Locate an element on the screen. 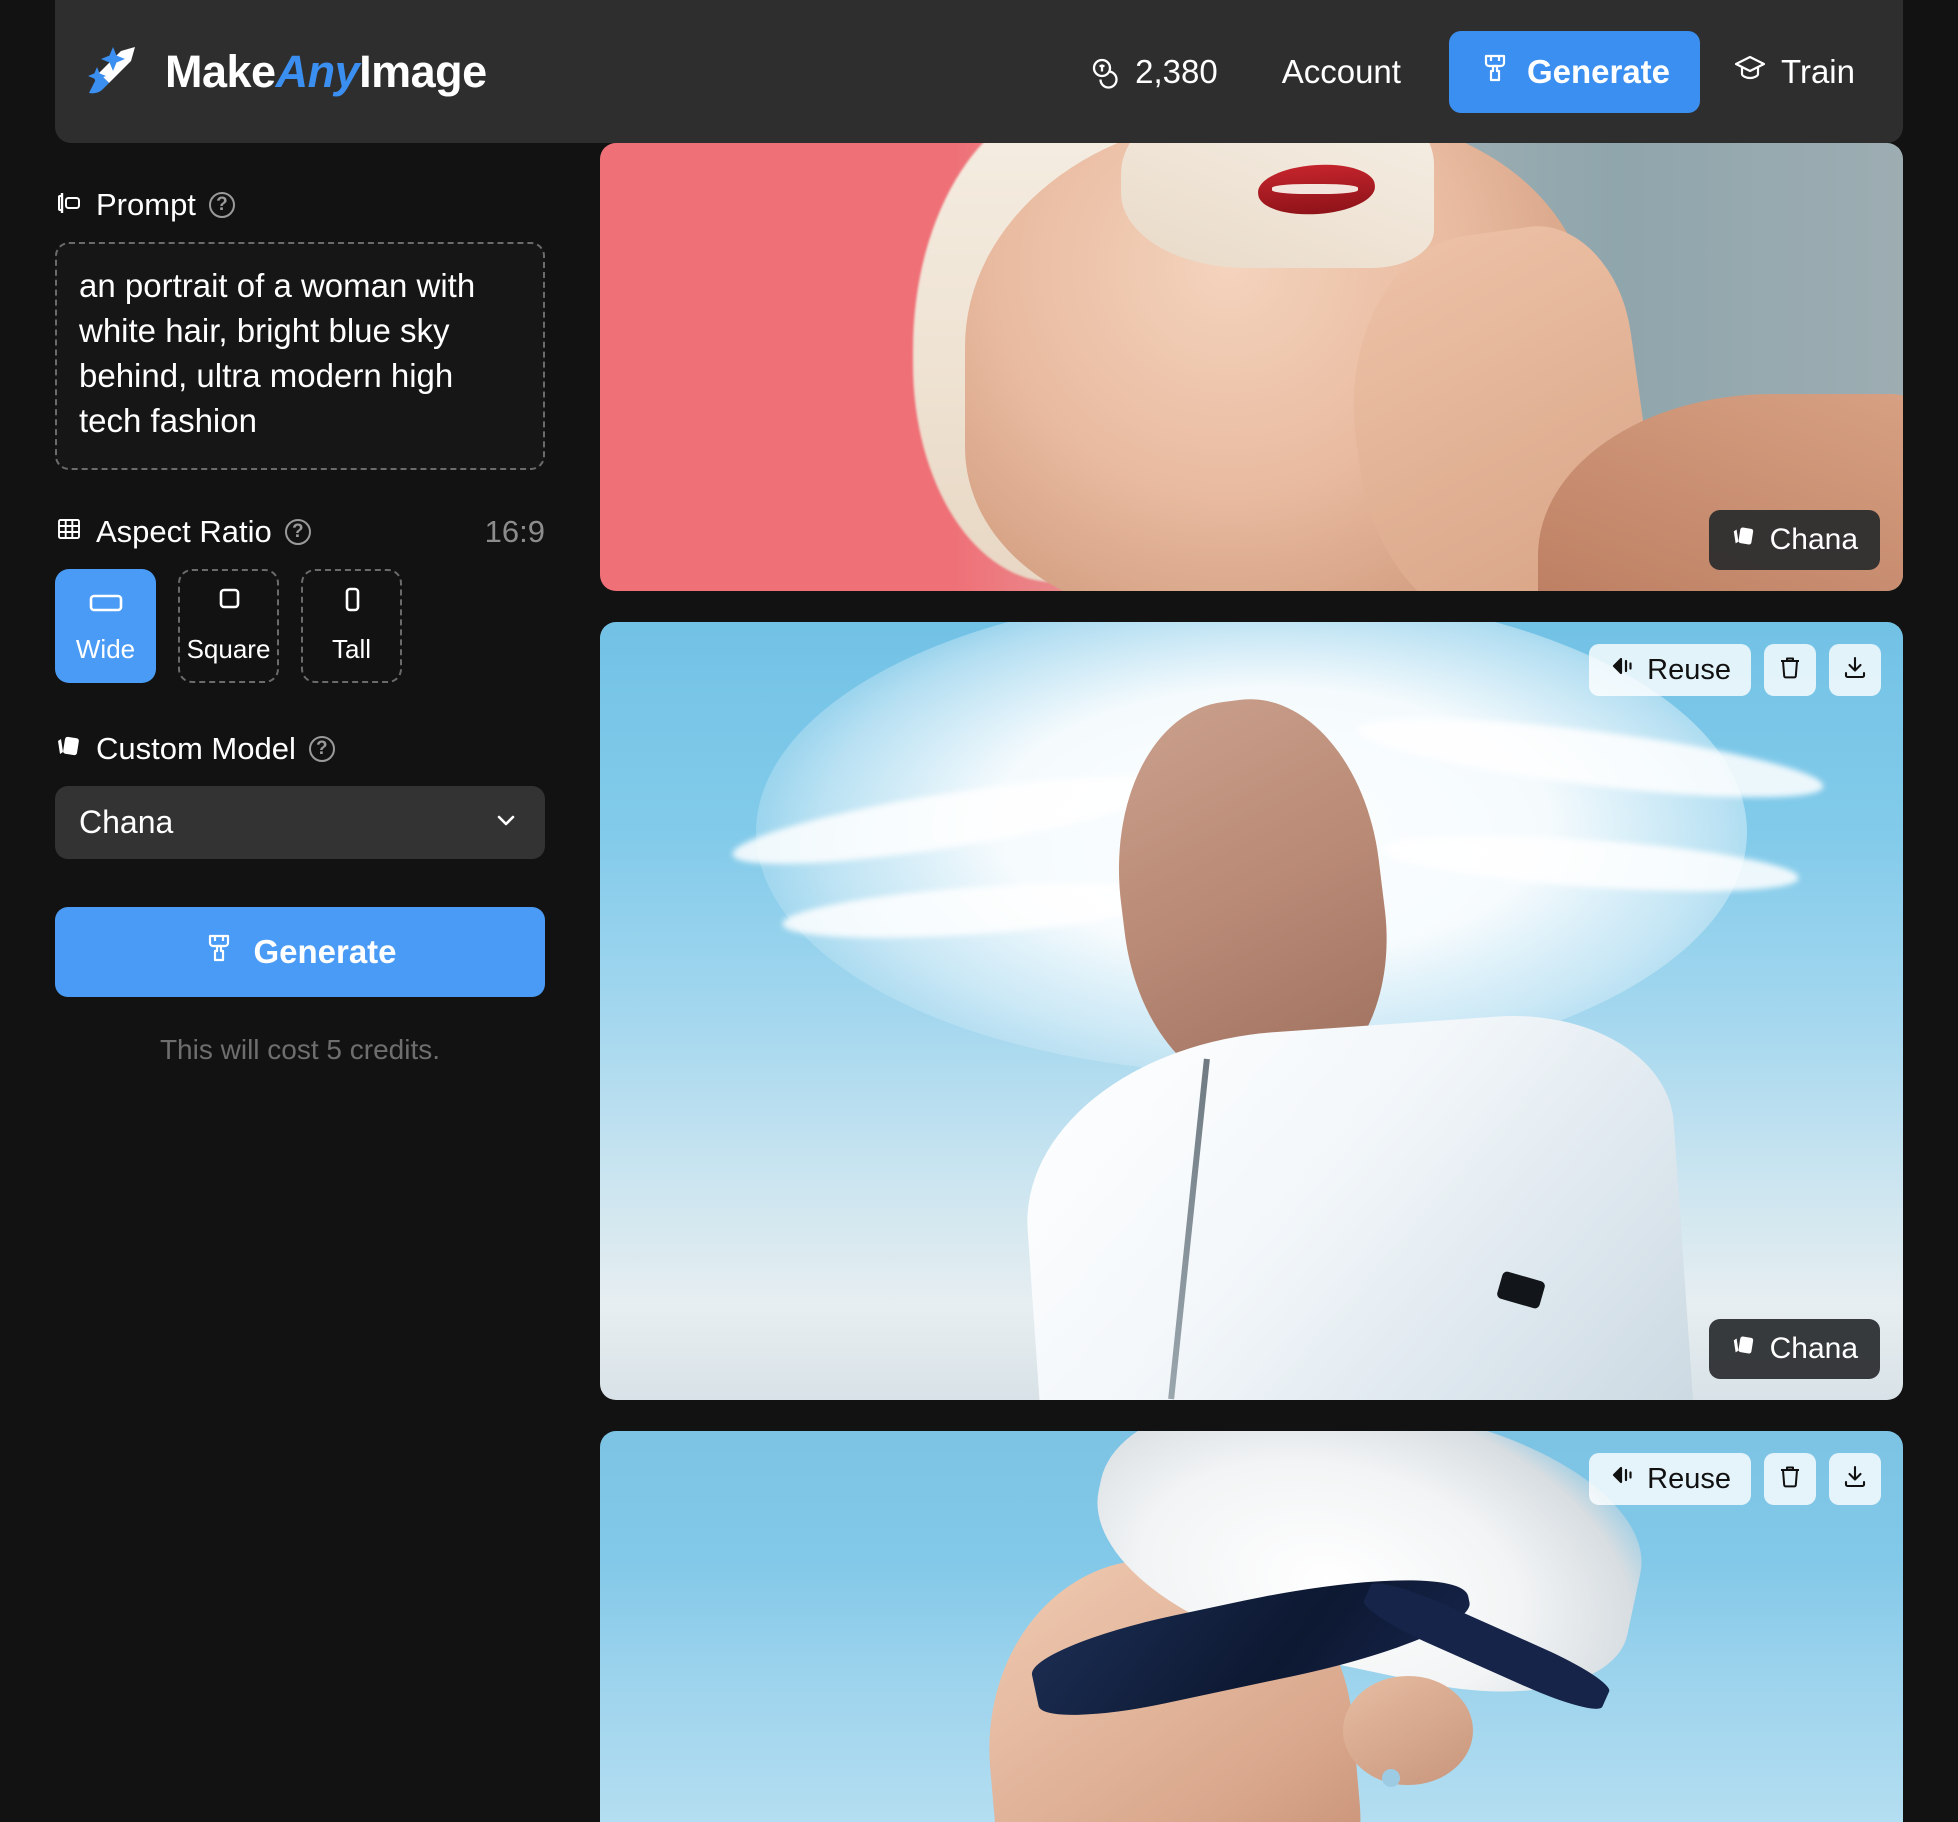  chevron-down-icon is located at coordinates (506, 822).